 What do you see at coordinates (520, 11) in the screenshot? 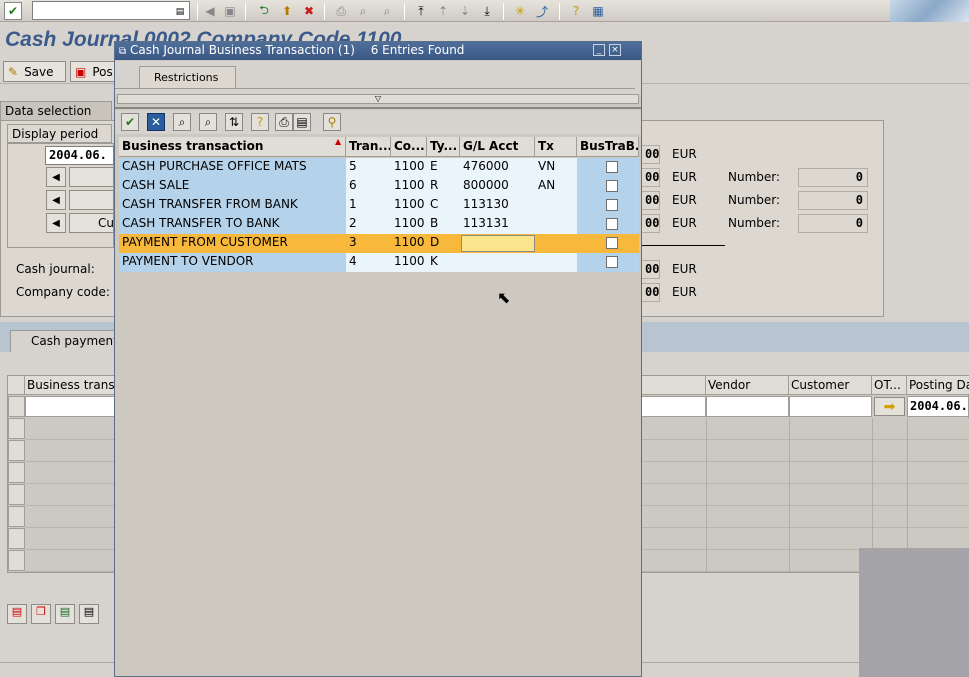
I see `new-session-icon: ✳` at bounding box center [520, 11].